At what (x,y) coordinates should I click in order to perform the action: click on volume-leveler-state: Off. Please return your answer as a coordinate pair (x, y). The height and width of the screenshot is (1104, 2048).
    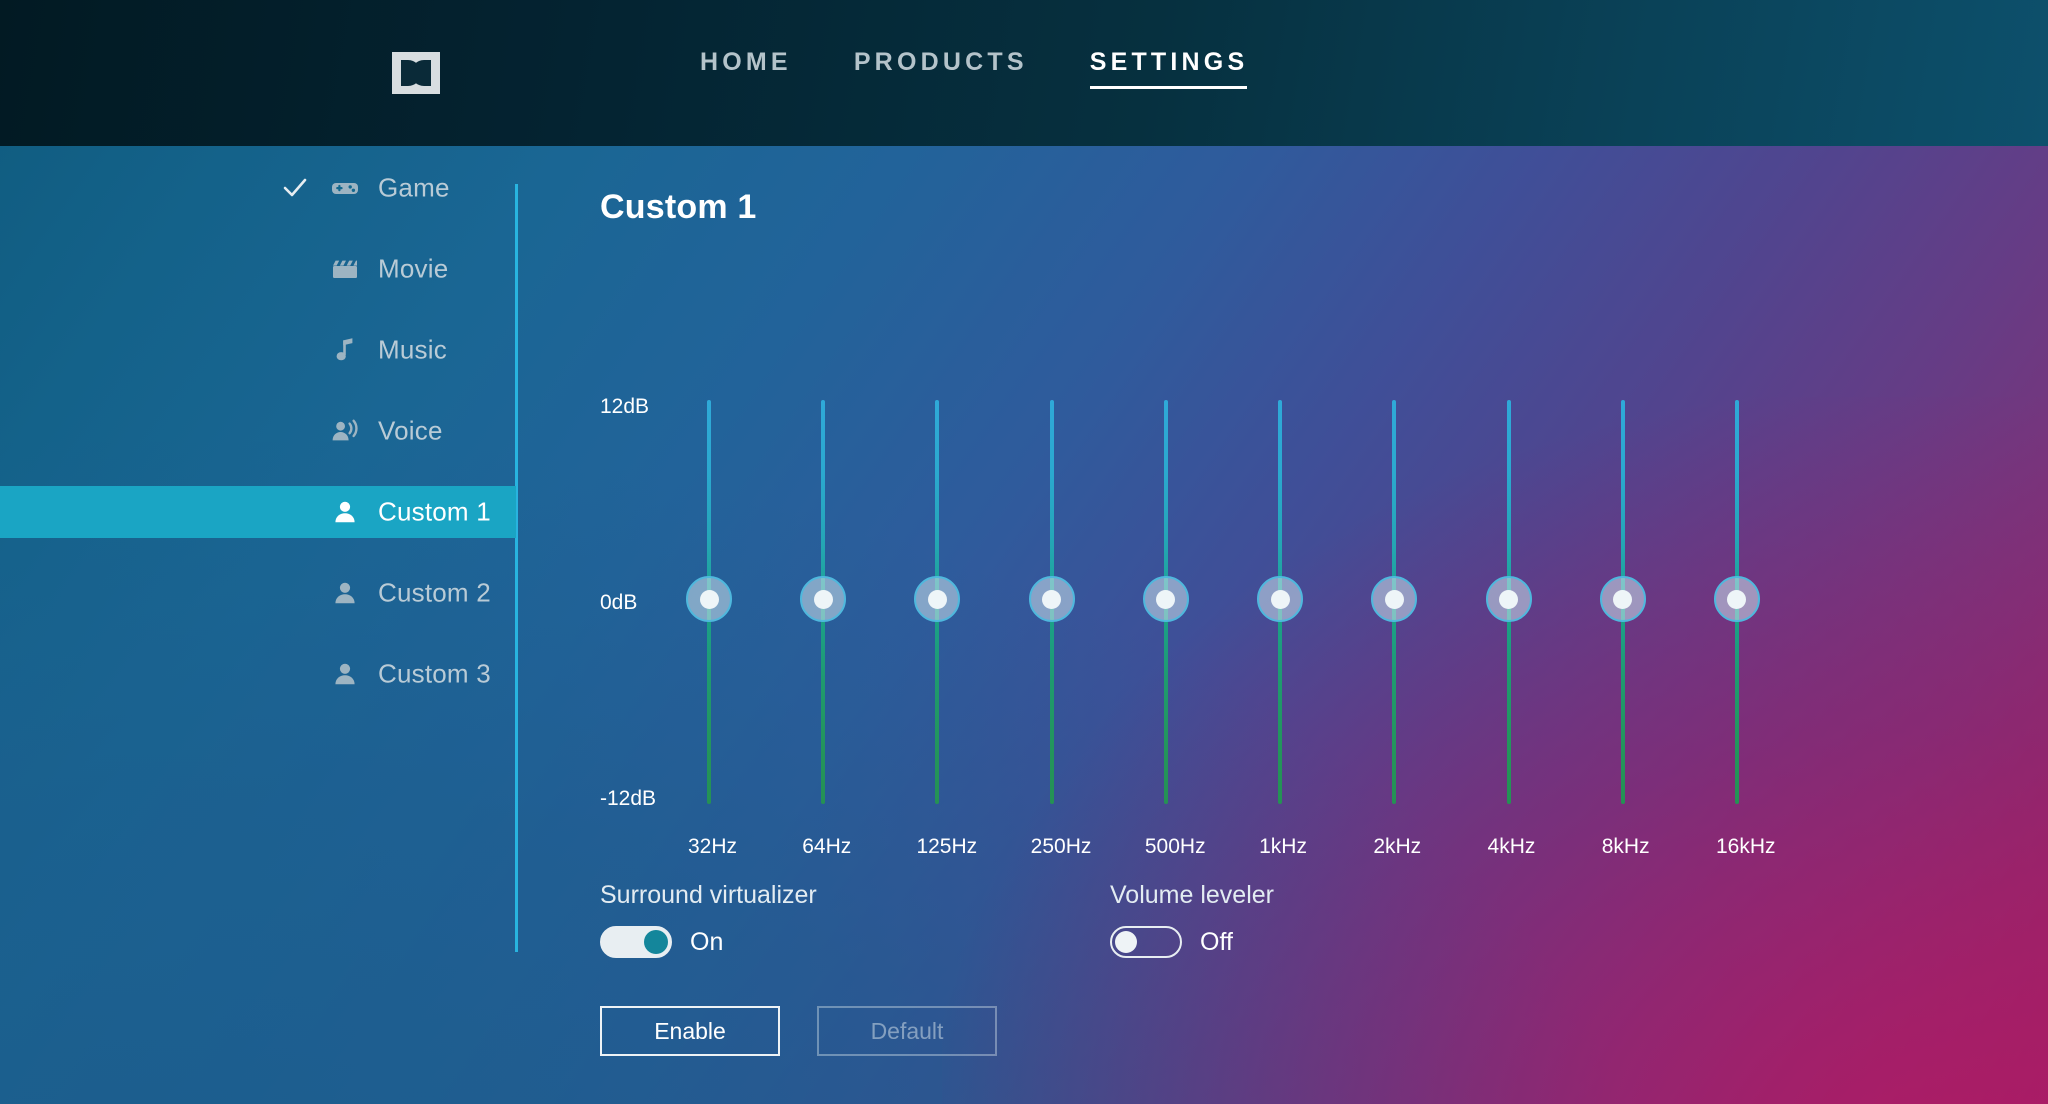
    Looking at the image, I should click on (1216, 941).